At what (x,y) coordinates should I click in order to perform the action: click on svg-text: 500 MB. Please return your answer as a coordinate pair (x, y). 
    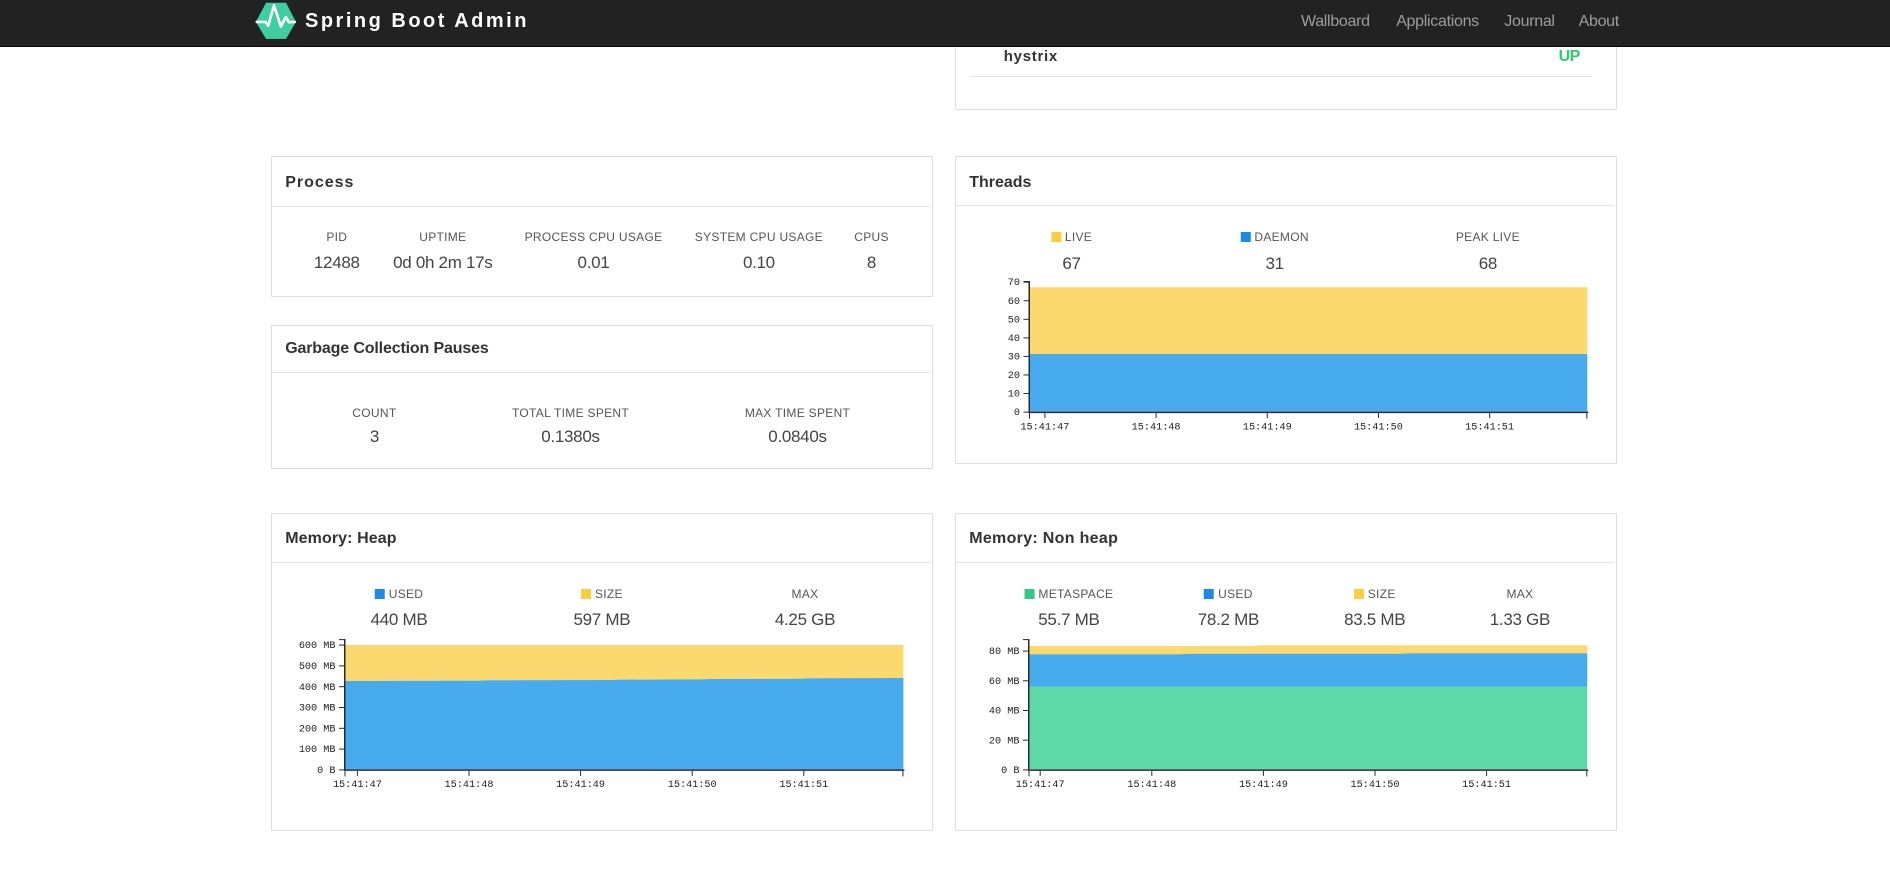
    Looking at the image, I should click on (317, 667).